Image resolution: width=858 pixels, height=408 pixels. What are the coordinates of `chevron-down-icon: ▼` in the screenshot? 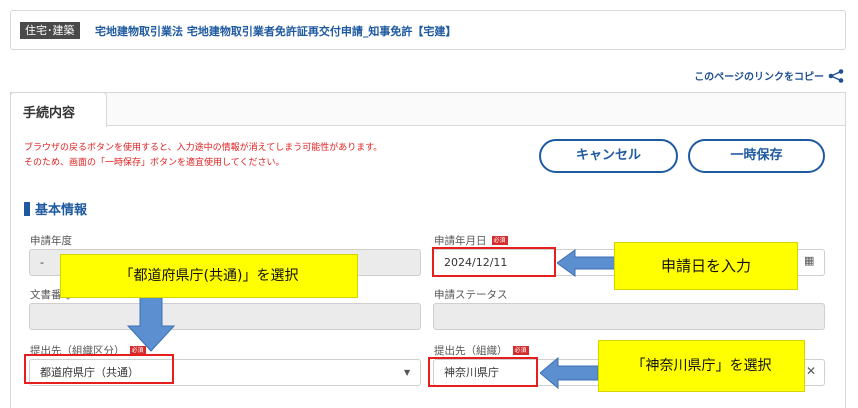 It's located at (407, 372).